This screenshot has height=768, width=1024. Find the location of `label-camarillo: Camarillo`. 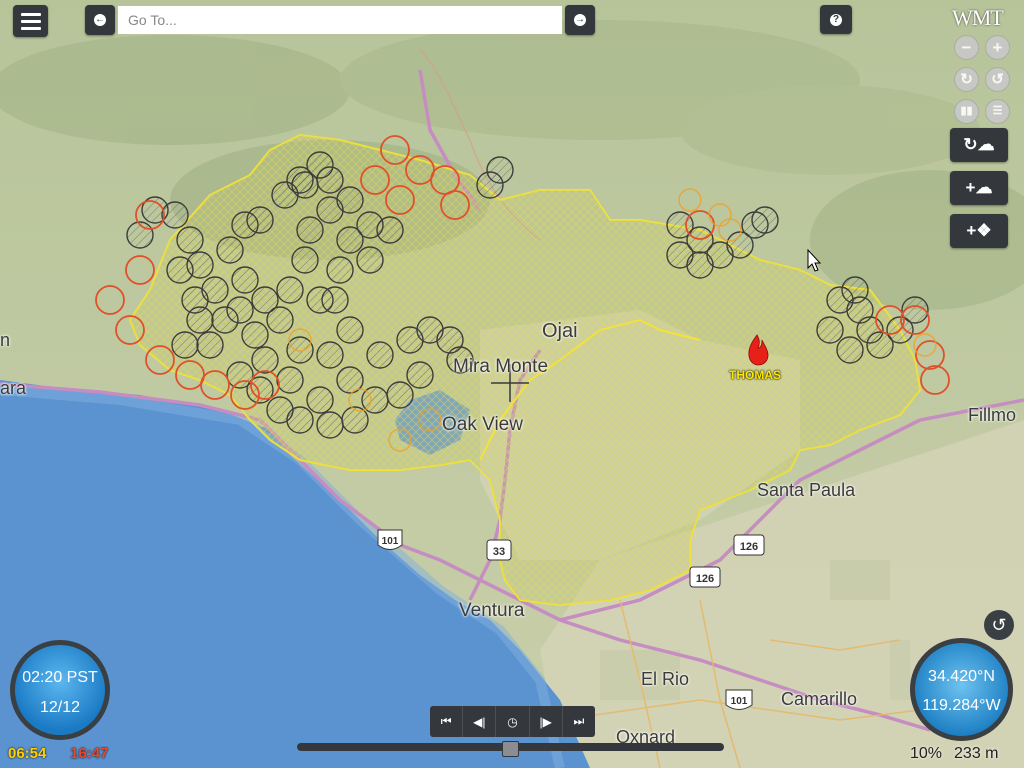

label-camarillo: Camarillo is located at coordinates (819, 699).